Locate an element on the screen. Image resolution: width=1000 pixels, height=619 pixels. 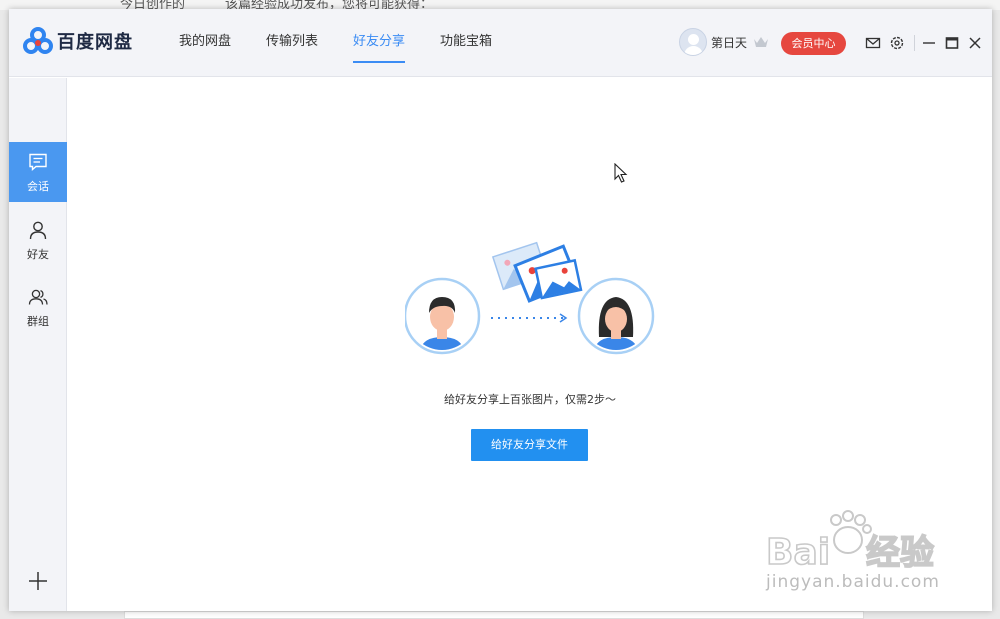
group-icon is located at coordinates (38, 297).